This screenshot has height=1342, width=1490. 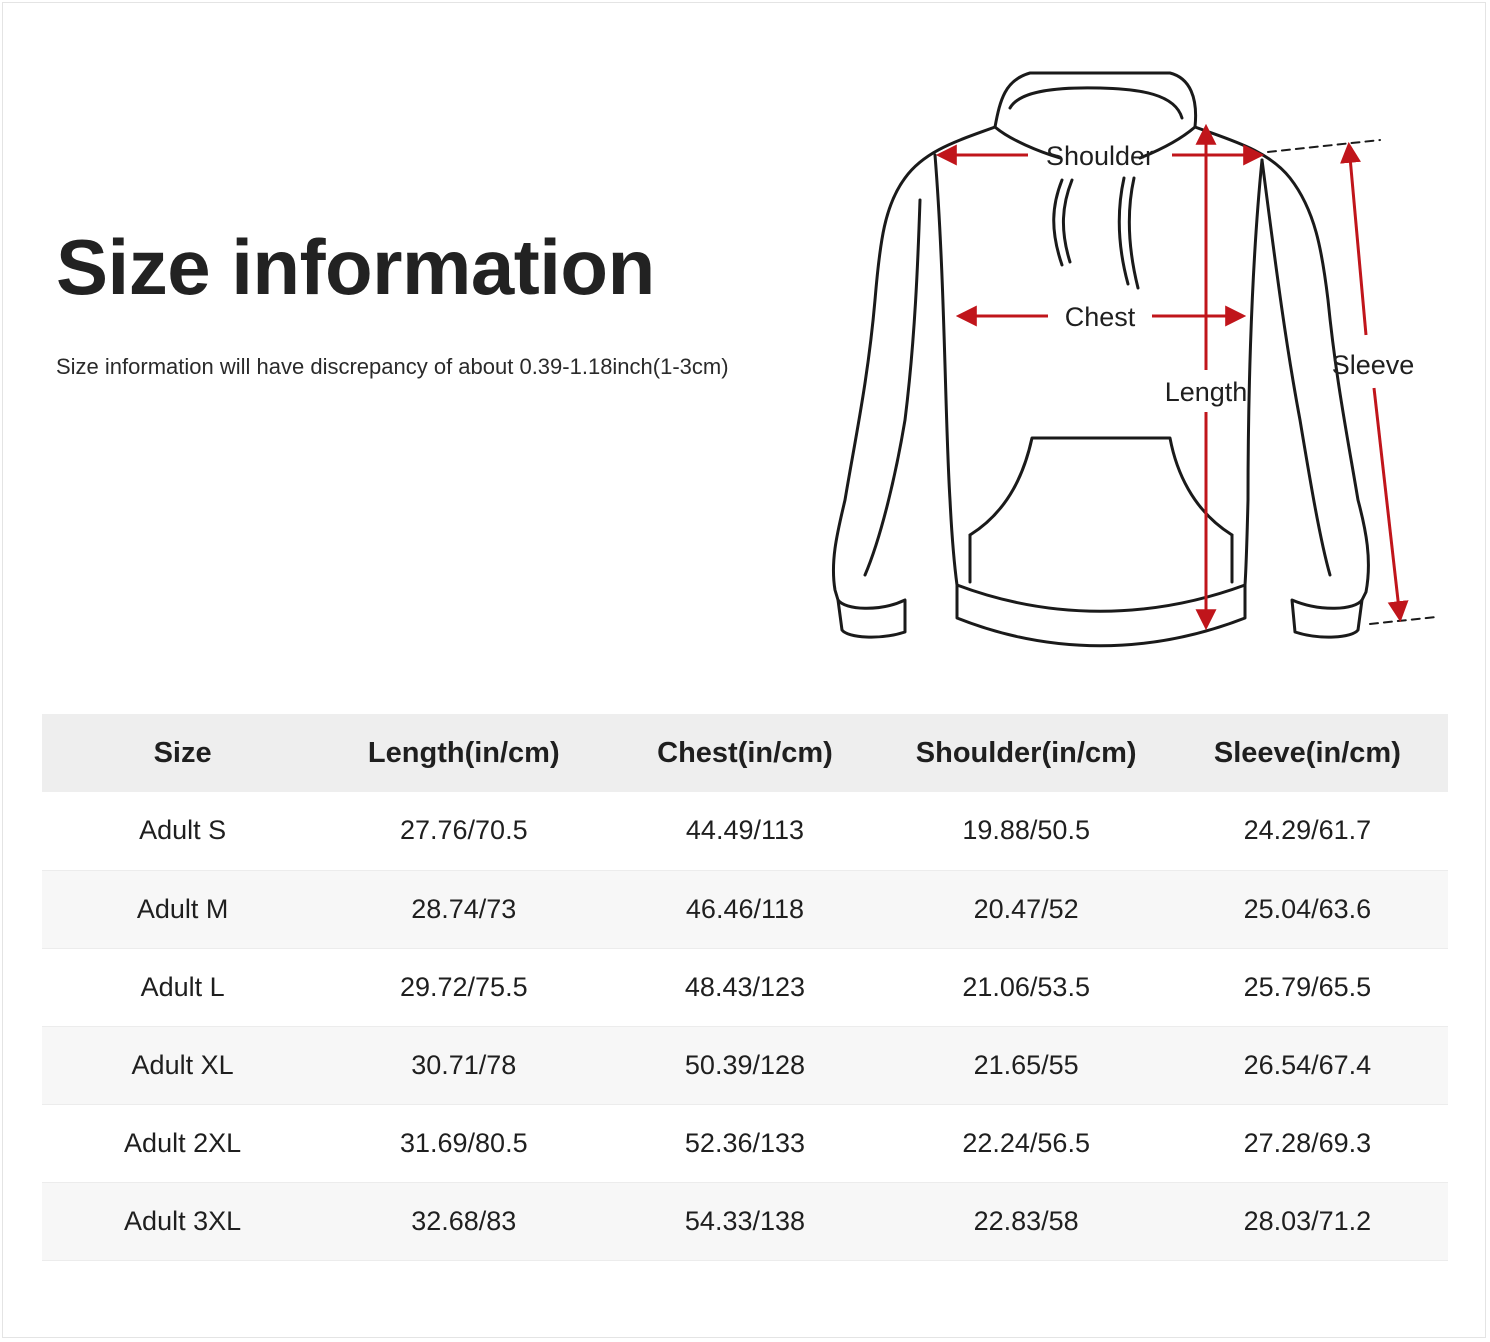 I want to click on sleeve-label: Sleeve, so click(x=1373, y=365).